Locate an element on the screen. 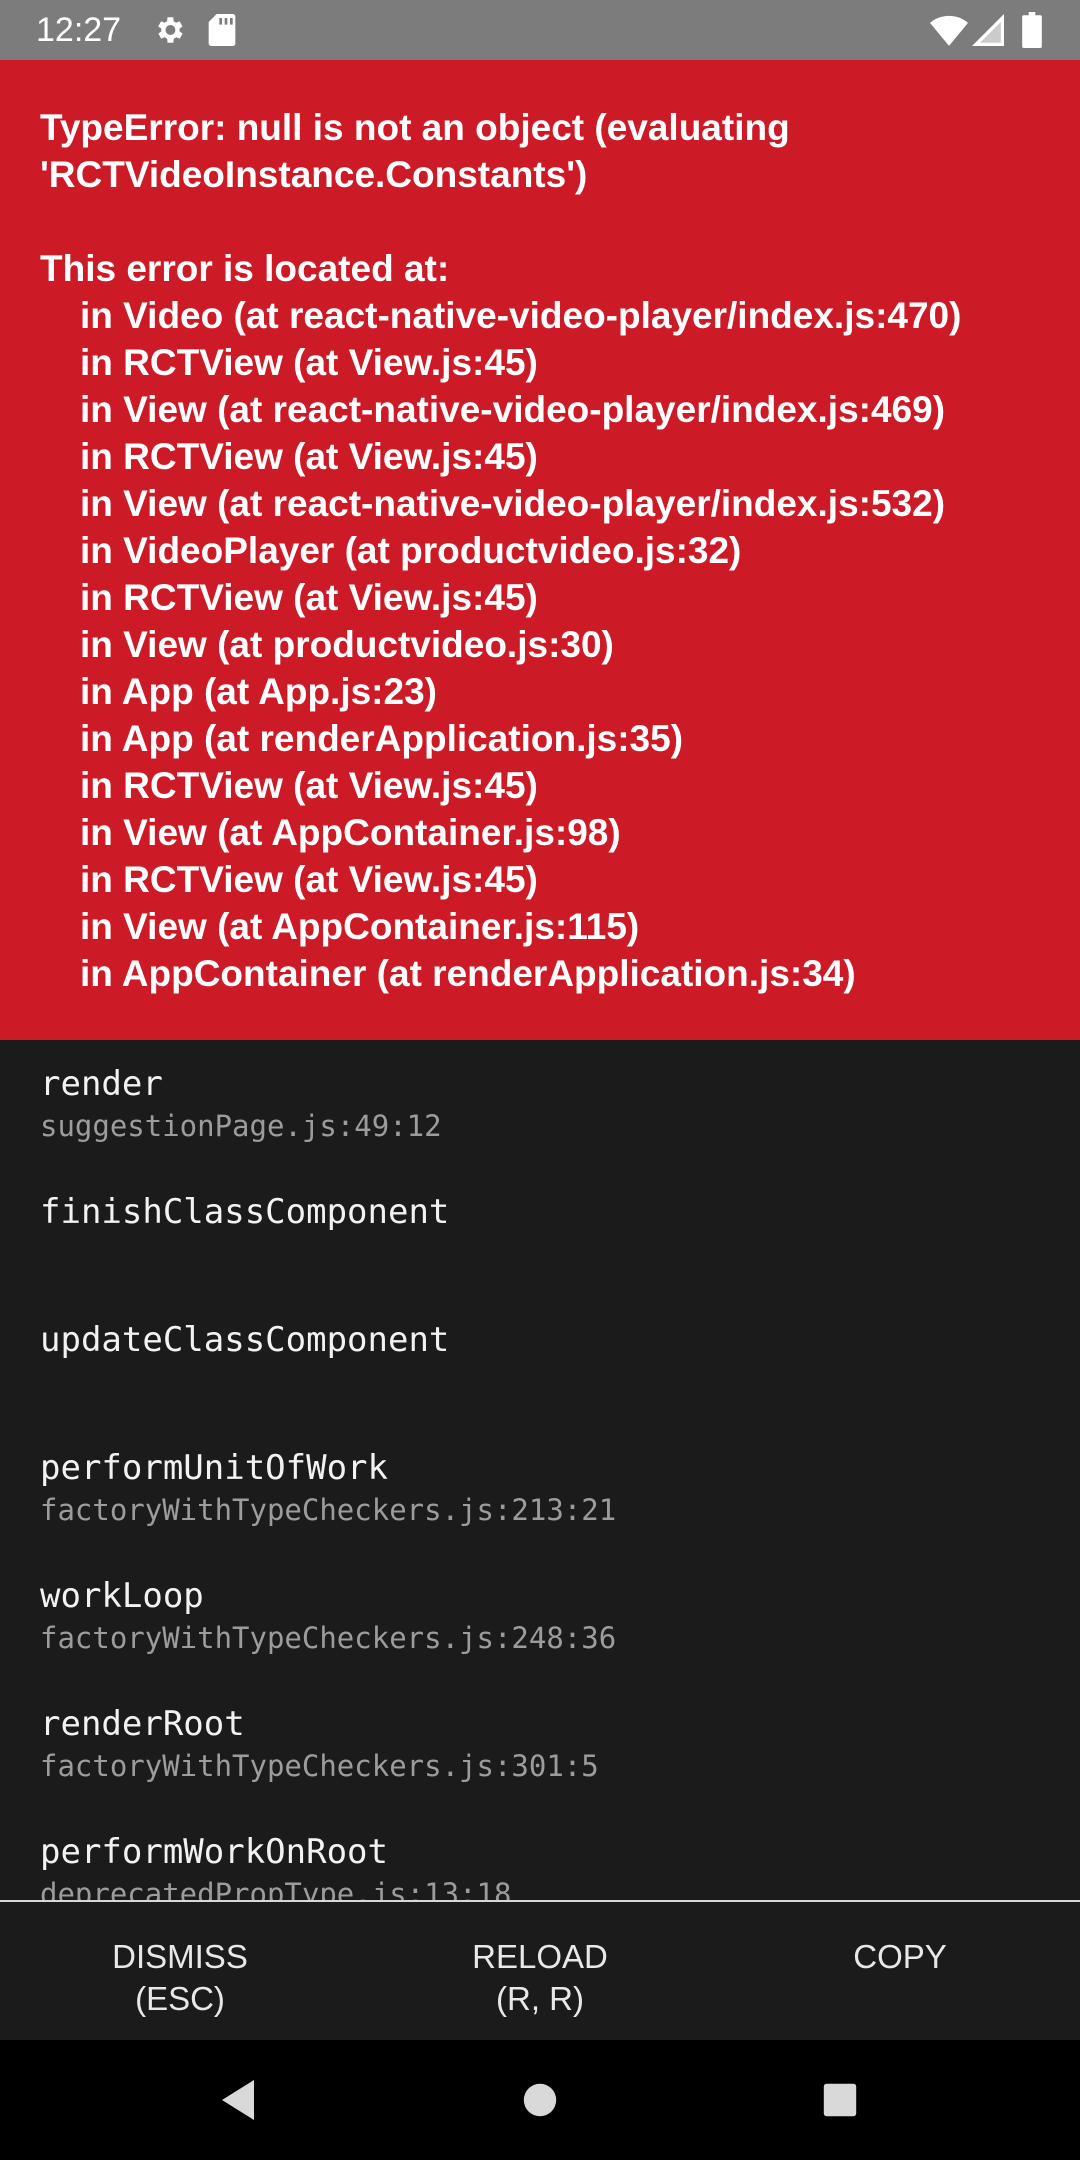 Image resolution: width=1080 pixels, height=2160 pixels. dismiss-label: DISMISS is located at coordinates (180, 1956).